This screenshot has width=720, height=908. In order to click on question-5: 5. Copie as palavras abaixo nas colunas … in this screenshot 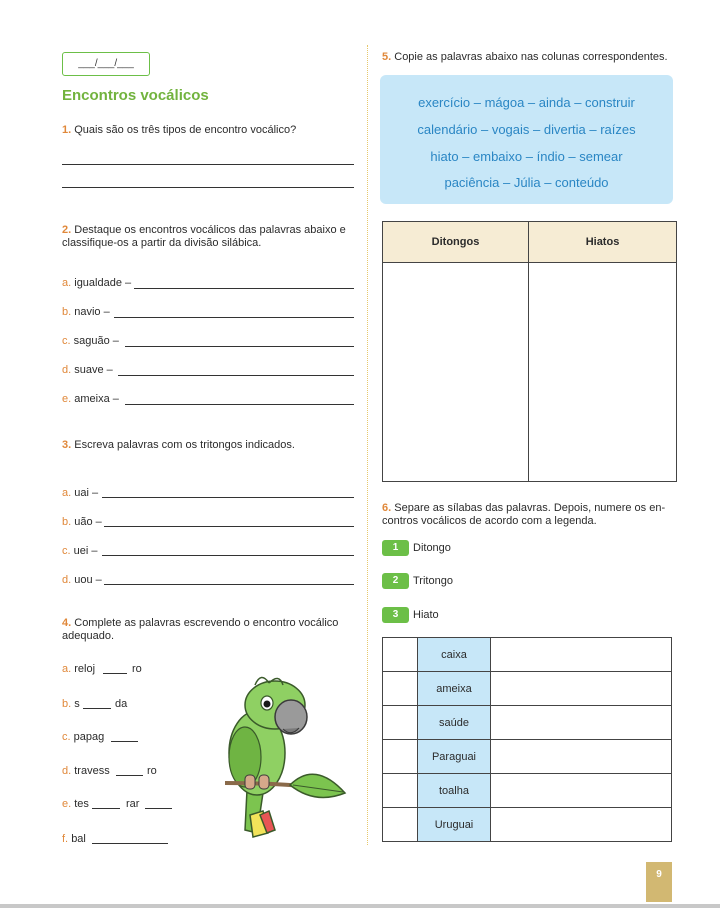, I will do `click(525, 57)`.